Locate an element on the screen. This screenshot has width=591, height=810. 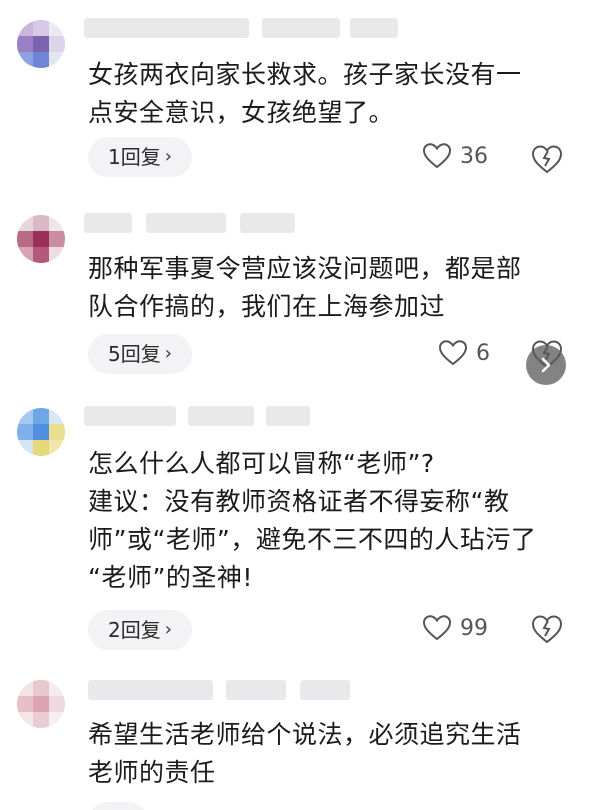
chevron-right-icon is located at coordinates (546, 365).